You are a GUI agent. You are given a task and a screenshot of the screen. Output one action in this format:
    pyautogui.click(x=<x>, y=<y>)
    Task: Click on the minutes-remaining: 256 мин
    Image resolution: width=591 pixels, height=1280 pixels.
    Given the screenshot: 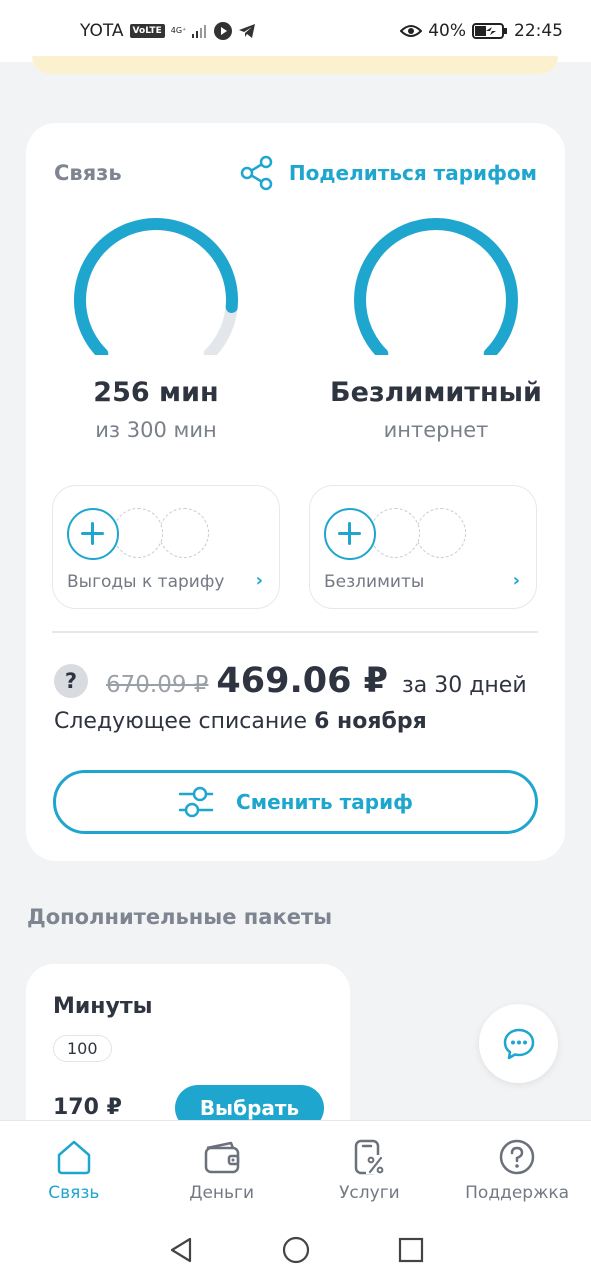 What is the action you would take?
    pyautogui.click(x=156, y=392)
    